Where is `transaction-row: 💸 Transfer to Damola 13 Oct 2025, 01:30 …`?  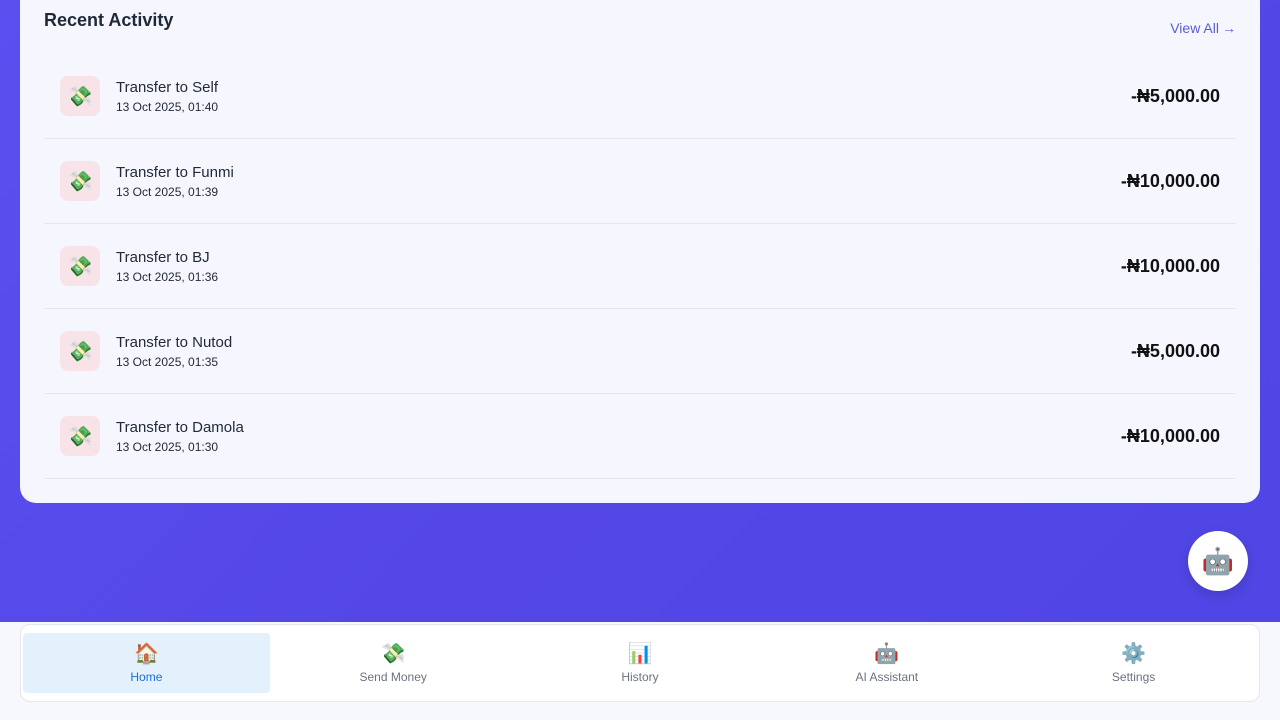
transaction-row: 💸 Transfer to Damola 13 Oct 2025, 01:30 … is located at coordinates (640, 436).